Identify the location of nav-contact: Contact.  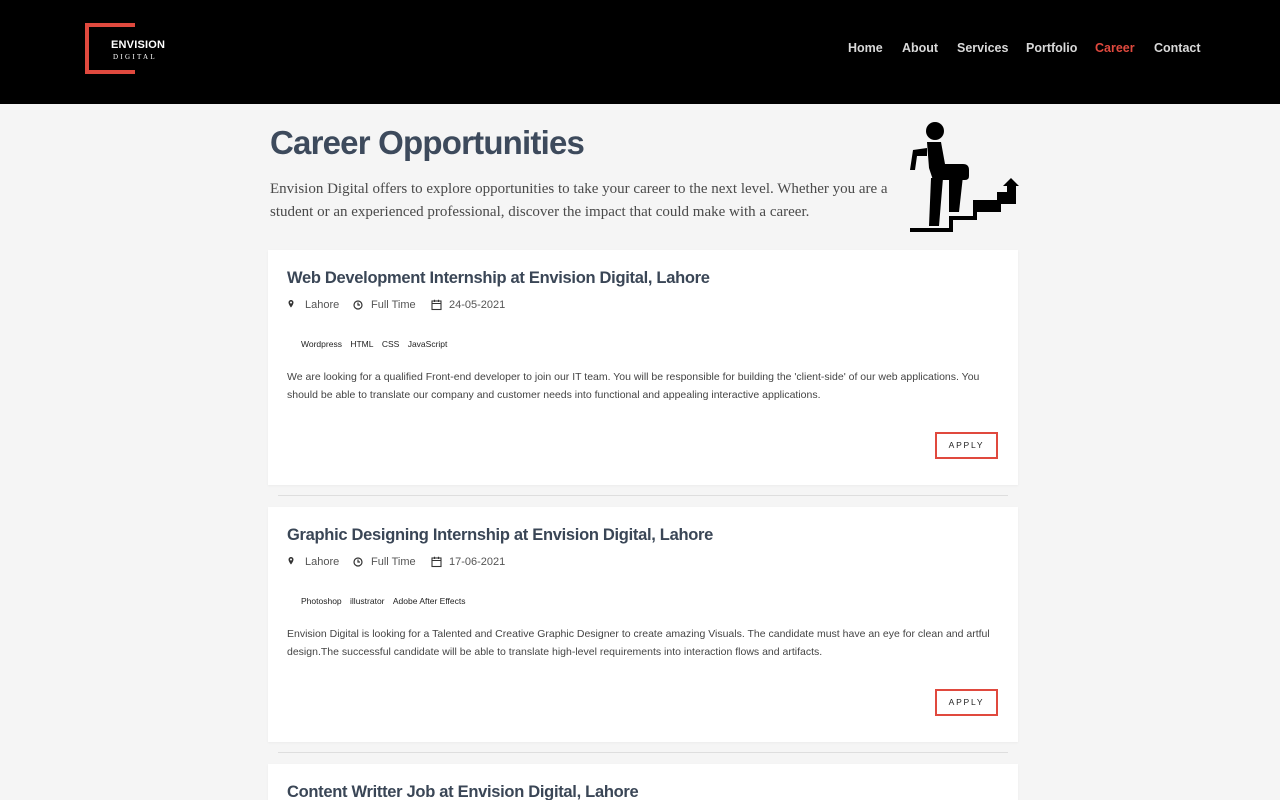
(1177, 48).